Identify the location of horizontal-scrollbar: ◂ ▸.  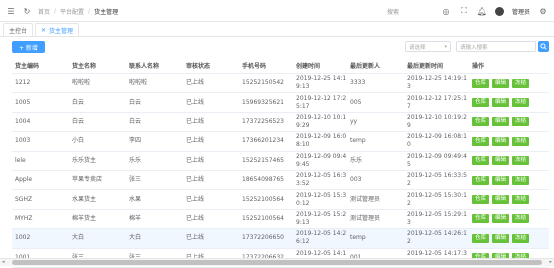
(277, 262).